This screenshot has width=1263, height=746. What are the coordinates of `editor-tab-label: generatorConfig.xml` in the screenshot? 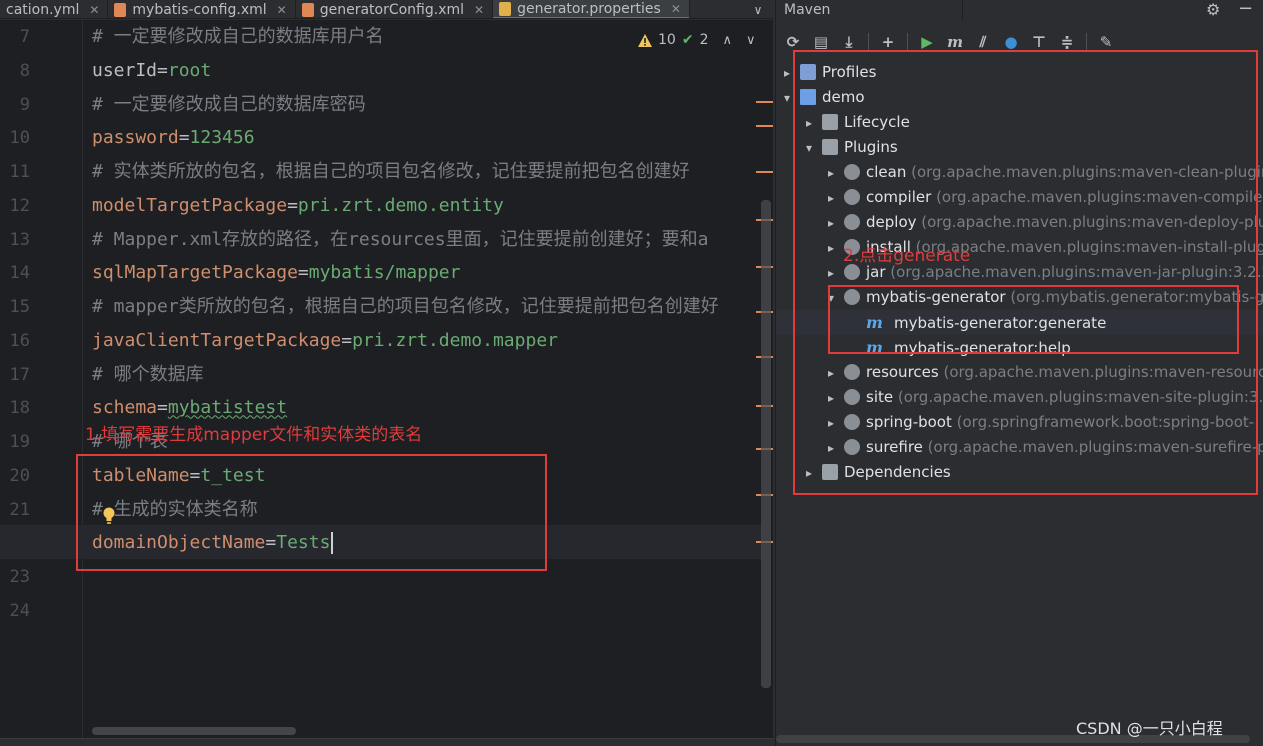 It's located at (392, 9).